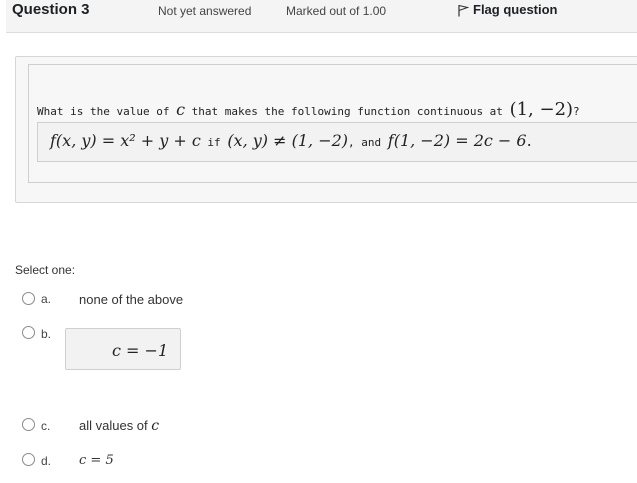  What do you see at coordinates (336, 11) in the screenshot?
I see `question-grade: Marked out of 1.00` at bounding box center [336, 11].